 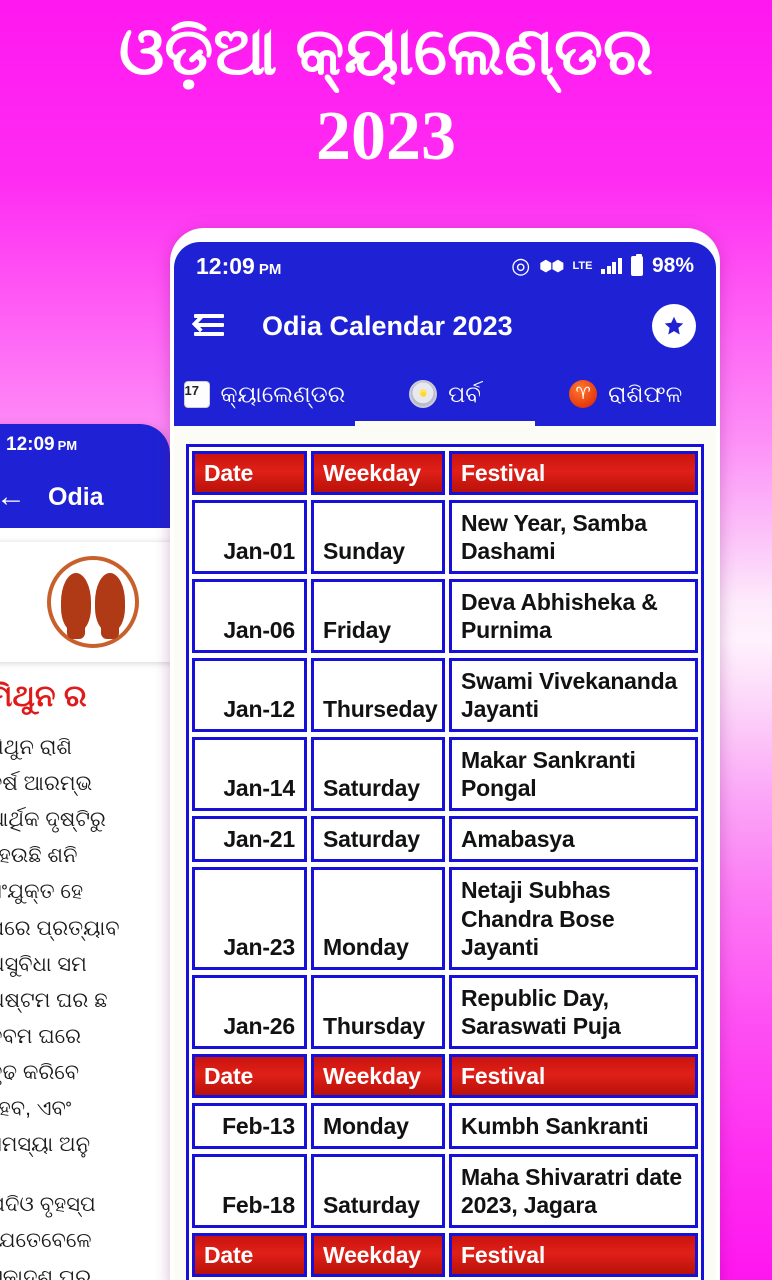 What do you see at coordinates (259, 709) in the screenshot?
I see `cell-text: Jan-12` at bounding box center [259, 709].